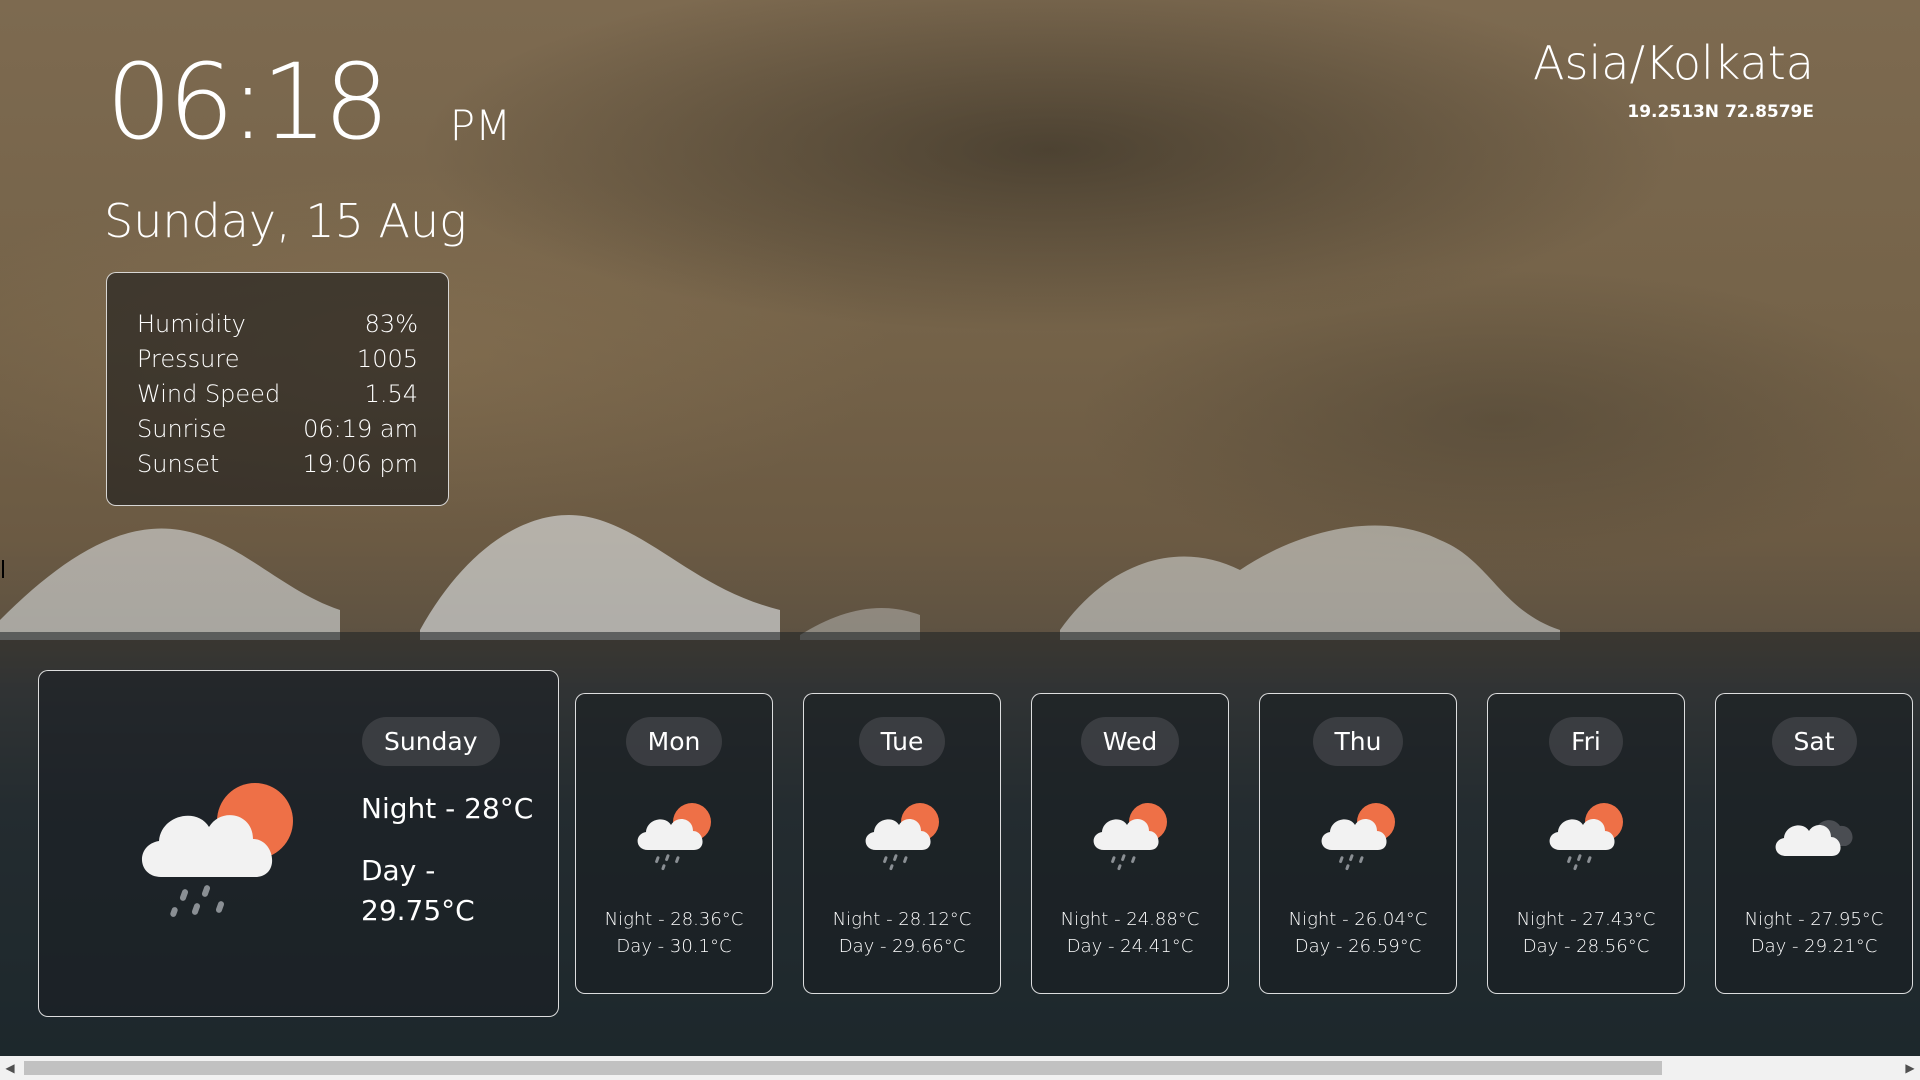  What do you see at coordinates (277, 429) in the screenshot?
I see `detail-sunrise: Sunrise 06:19 am` at bounding box center [277, 429].